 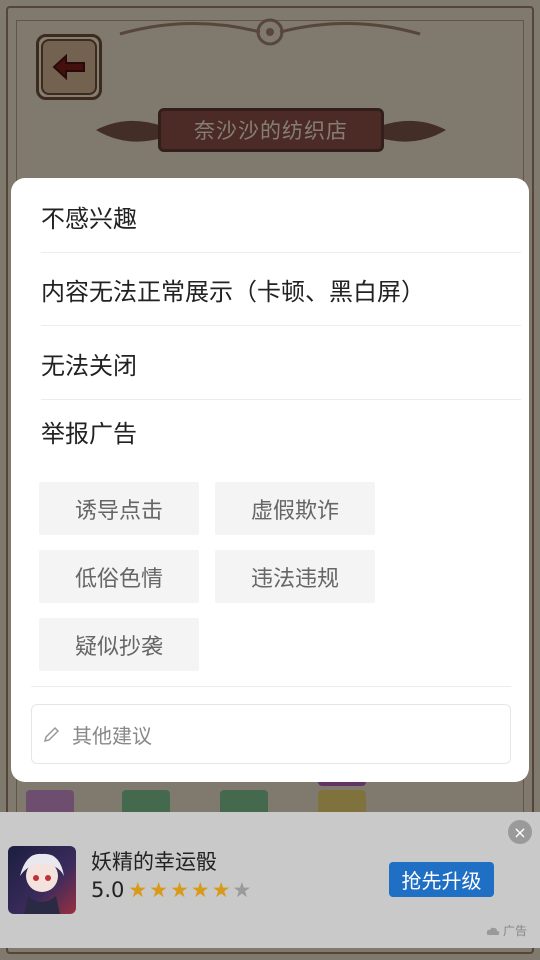 What do you see at coordinates (51, 734) in the screenshot?
I see `pencil-icon` at bounding box center [51, 734].